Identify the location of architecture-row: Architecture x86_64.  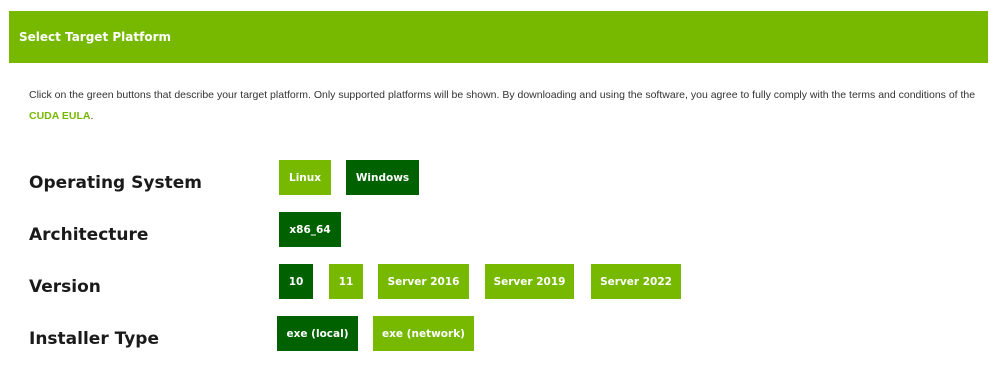
(509, 230).